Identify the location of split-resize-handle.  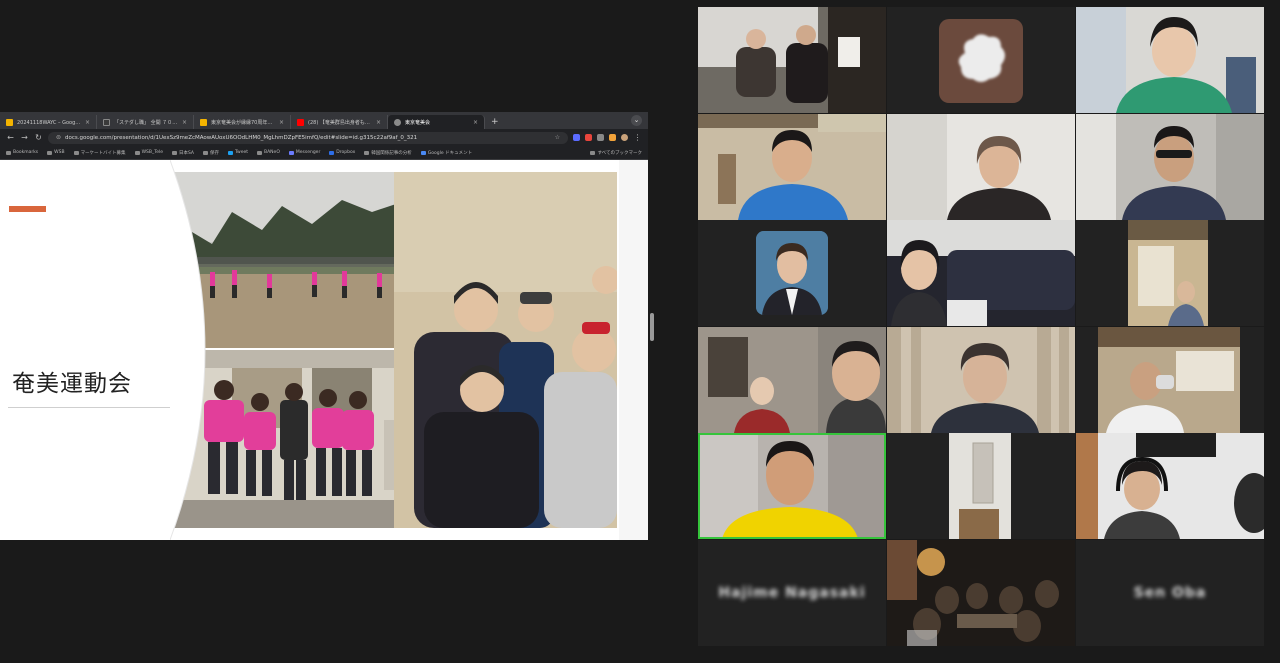
(652, 327).